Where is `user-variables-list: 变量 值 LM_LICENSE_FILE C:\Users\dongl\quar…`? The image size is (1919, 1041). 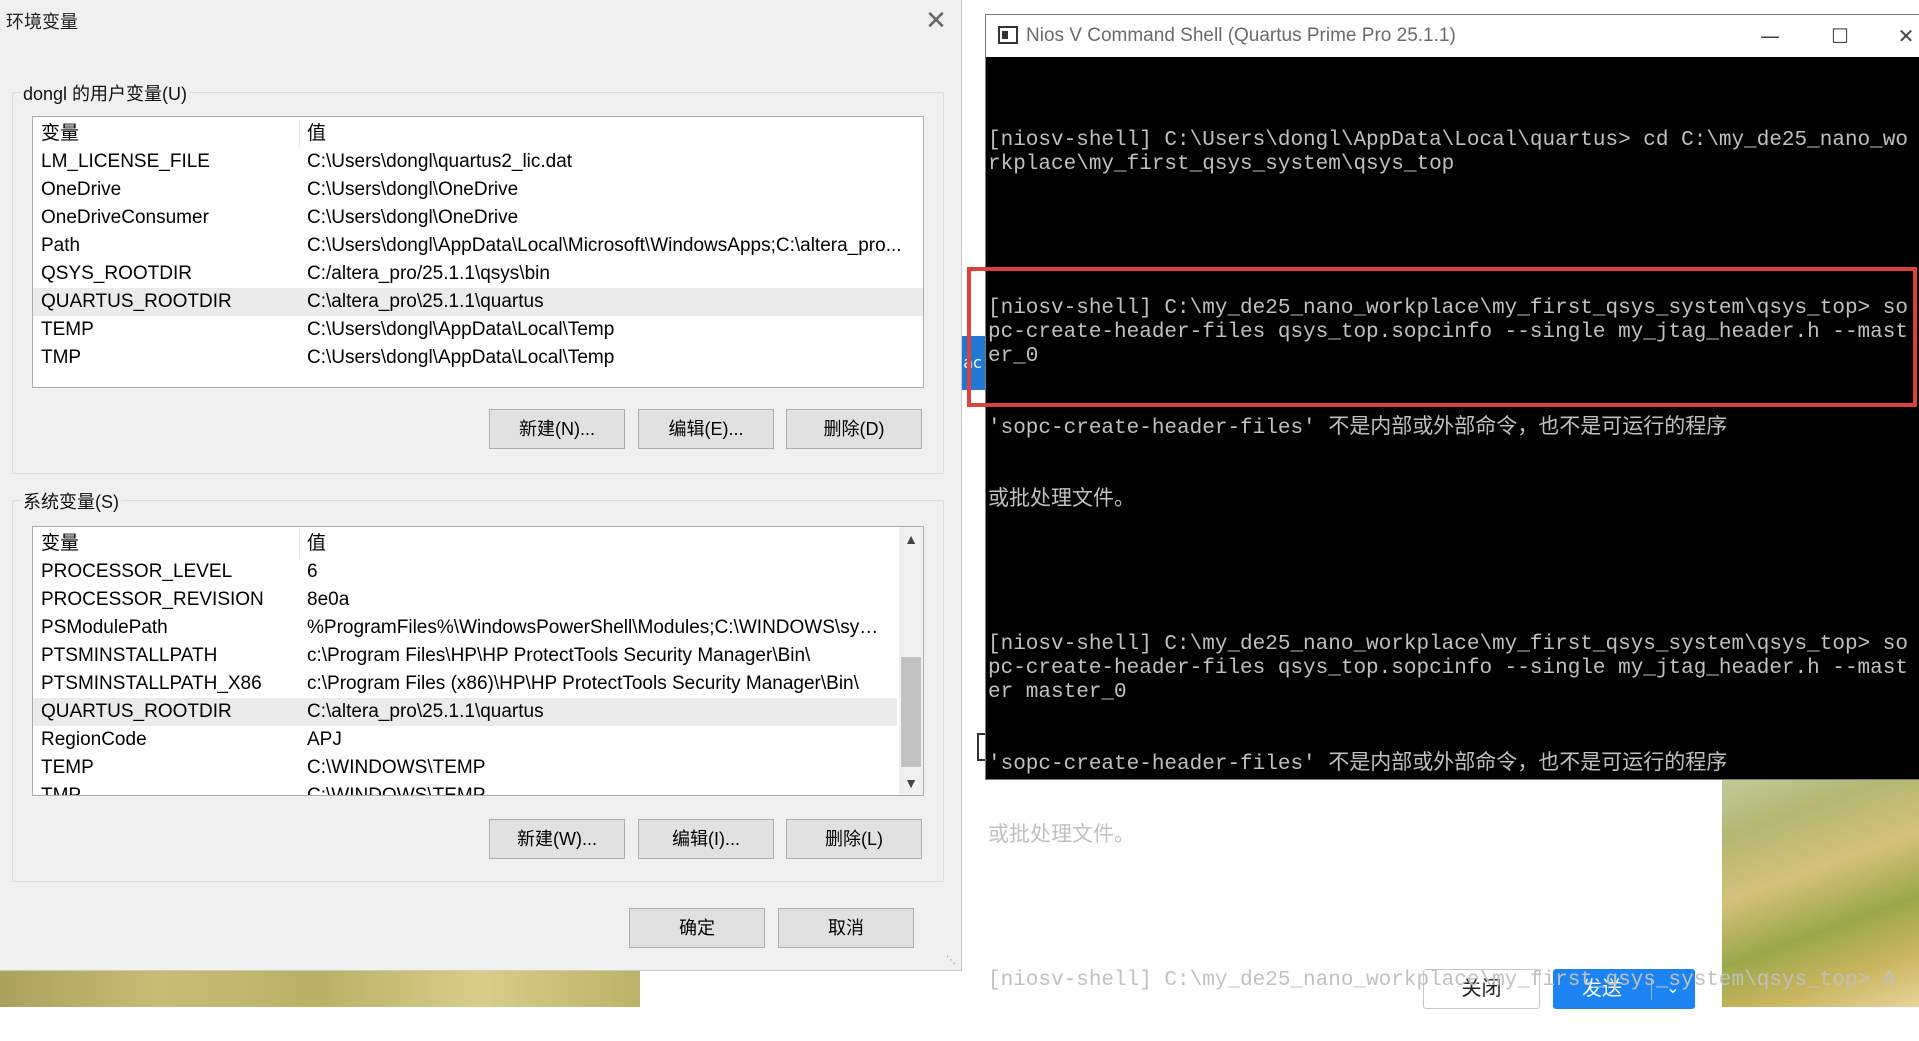
user-variables-list: 变量 值 LM_LICENSE_FILE C:\Users\dongl\quar… is located at coordinates (478, 252).